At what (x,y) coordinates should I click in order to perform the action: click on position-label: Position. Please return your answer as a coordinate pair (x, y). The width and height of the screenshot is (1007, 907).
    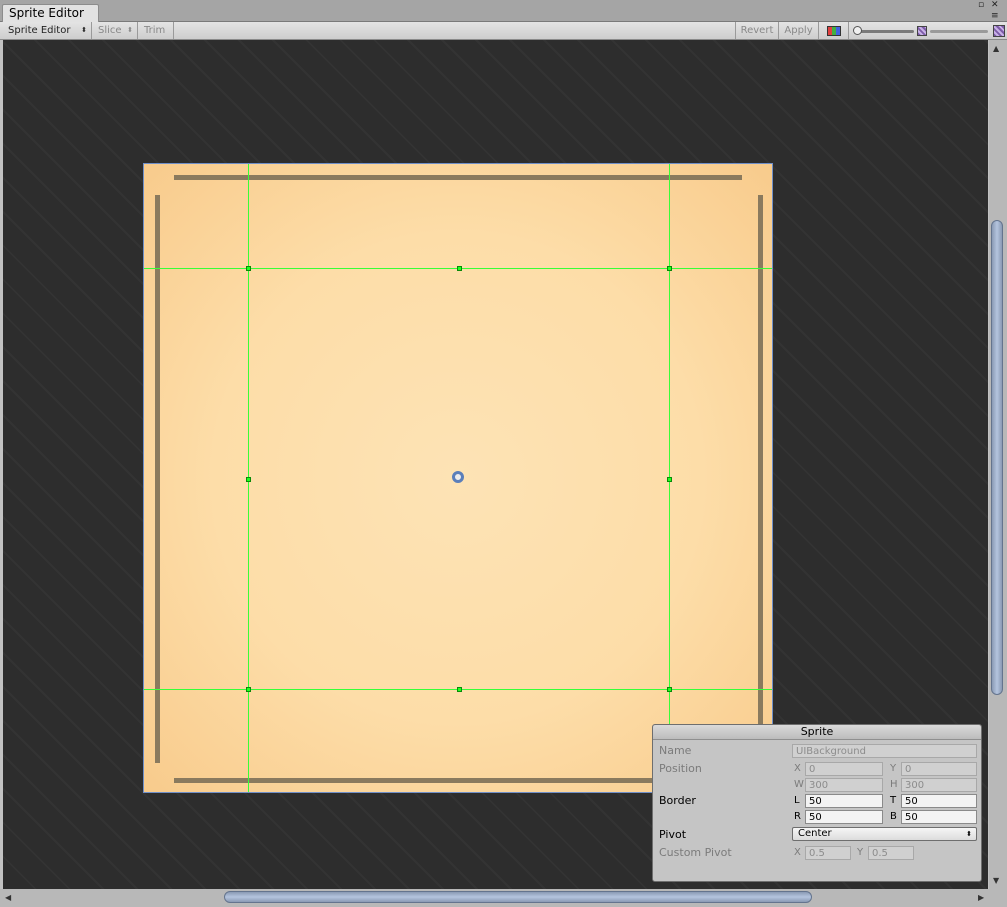
    Looking at the image, I should click on (680, 768).